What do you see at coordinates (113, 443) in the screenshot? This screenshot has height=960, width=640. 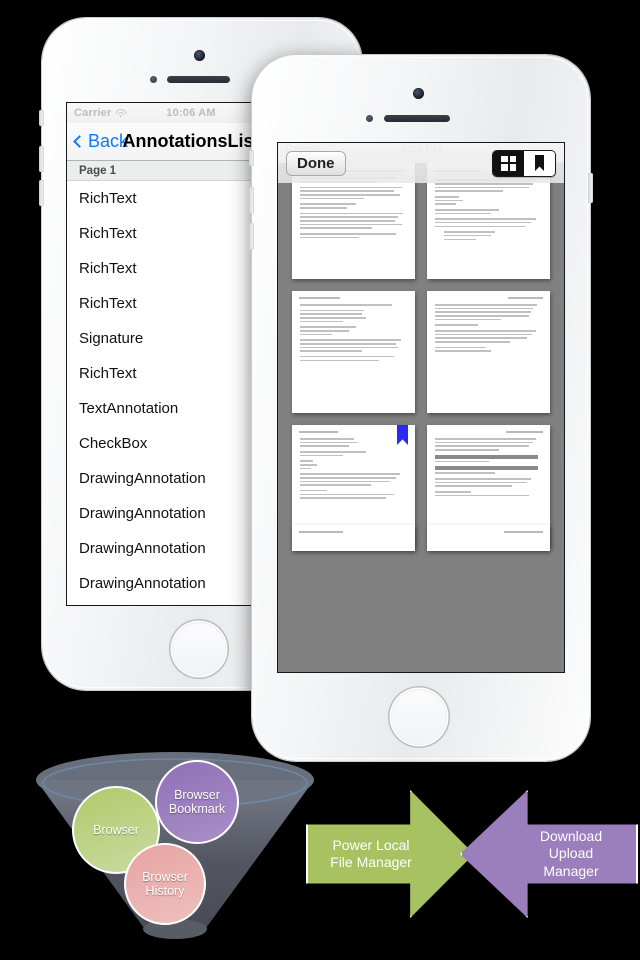 I see `list-item-label: CheckBox` at bounding box center [113, 443].